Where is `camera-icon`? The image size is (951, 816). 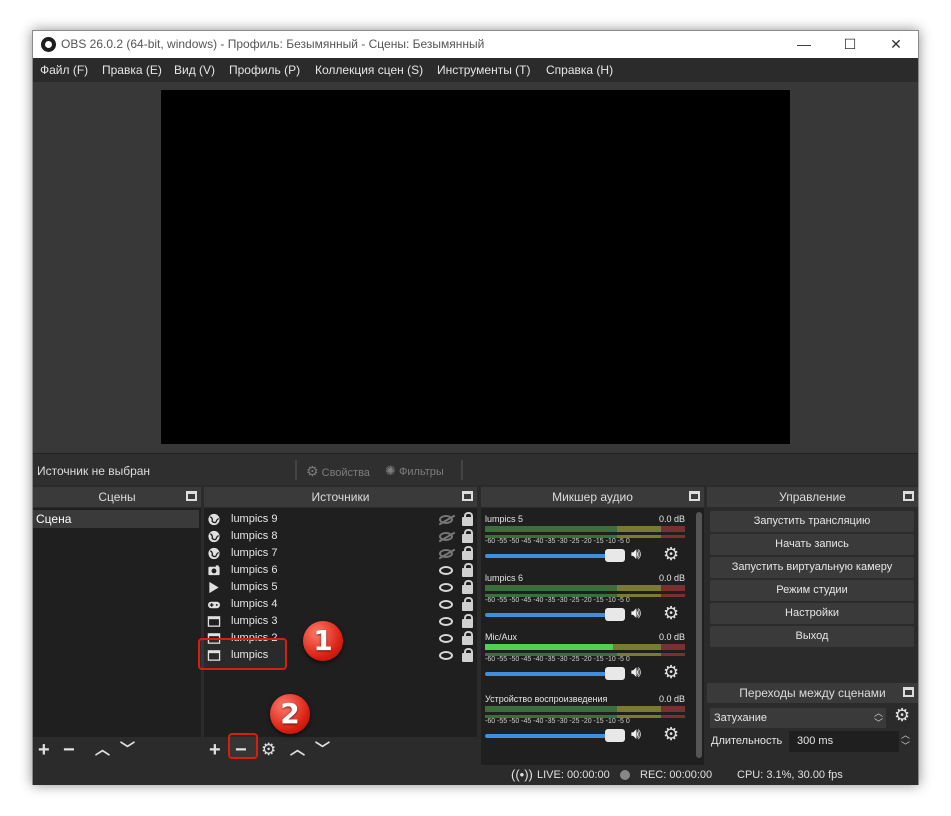
camera-icon is located at coordinates (214, 570).